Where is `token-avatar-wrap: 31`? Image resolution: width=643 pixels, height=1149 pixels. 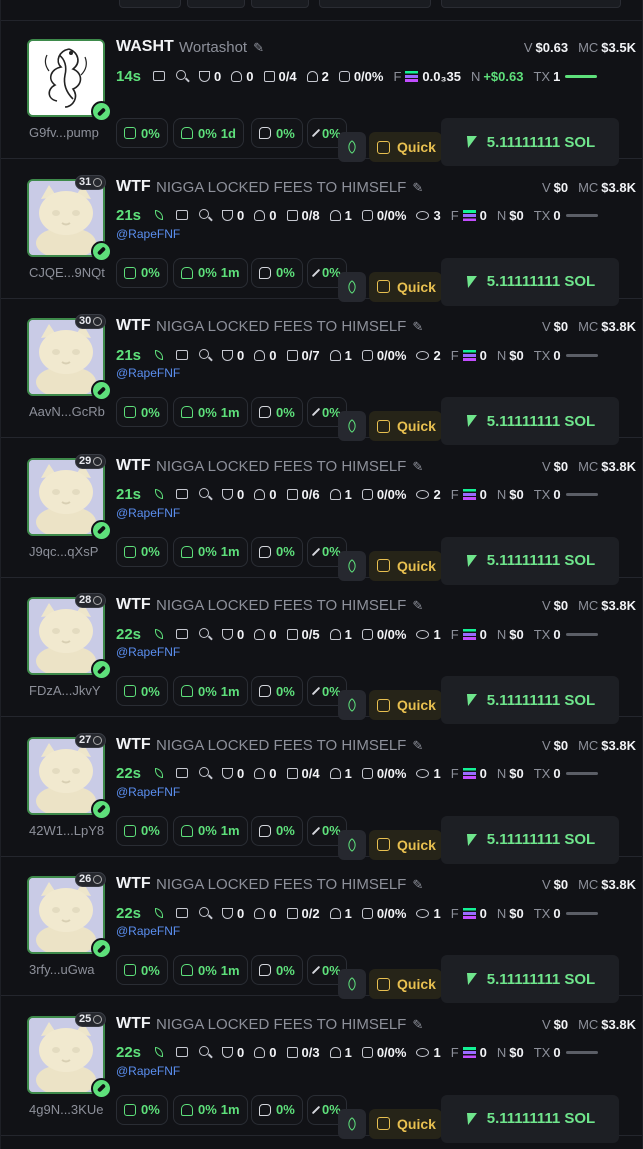
token-avatar-wrap: 31 is located at coordinates (69, 218).